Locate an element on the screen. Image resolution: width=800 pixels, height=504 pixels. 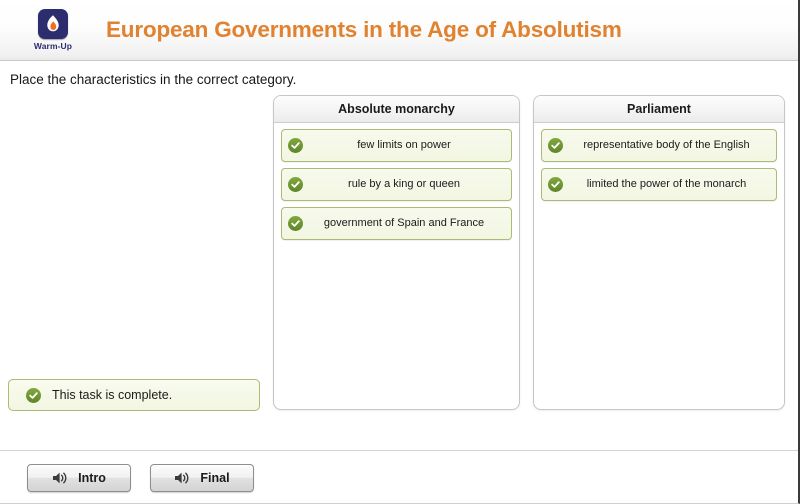
category-title: Absolute monarchy is located at coordinates (396, 109).